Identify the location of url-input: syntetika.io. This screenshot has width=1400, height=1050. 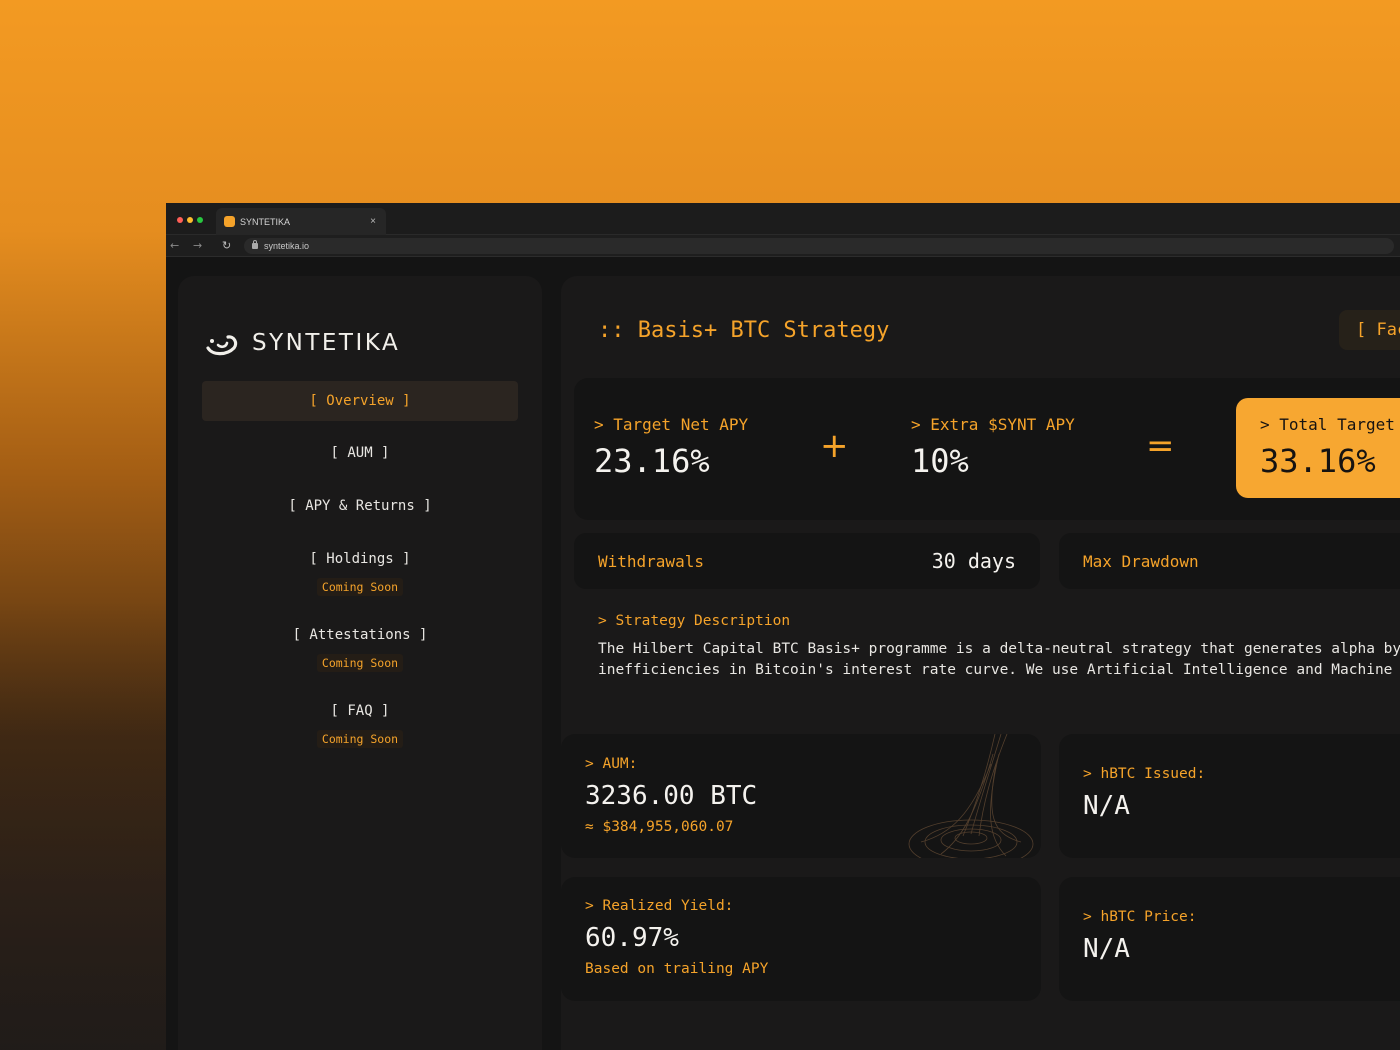
(819, 246).